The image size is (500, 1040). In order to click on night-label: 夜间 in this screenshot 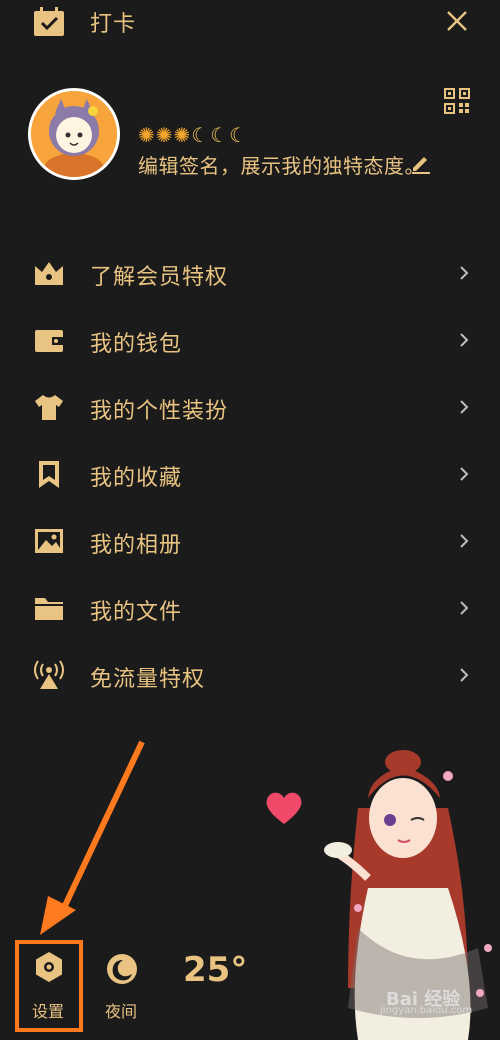, I will do `click(121, 1011)`.